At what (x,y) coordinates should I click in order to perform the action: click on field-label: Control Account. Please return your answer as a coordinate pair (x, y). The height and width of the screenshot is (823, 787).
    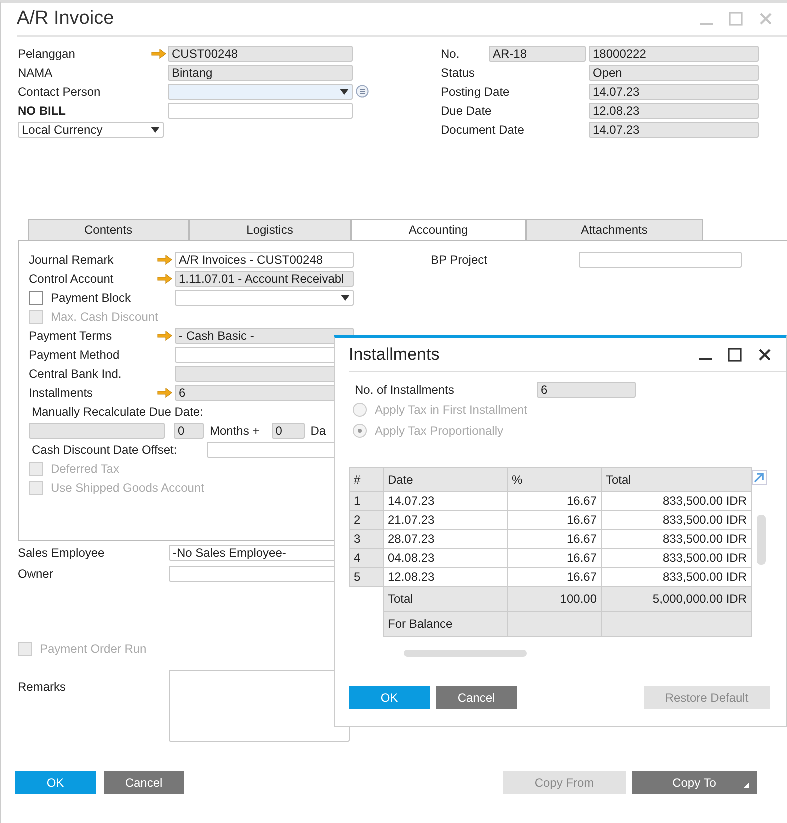
    Looking at the image, I should click on (72, 278).